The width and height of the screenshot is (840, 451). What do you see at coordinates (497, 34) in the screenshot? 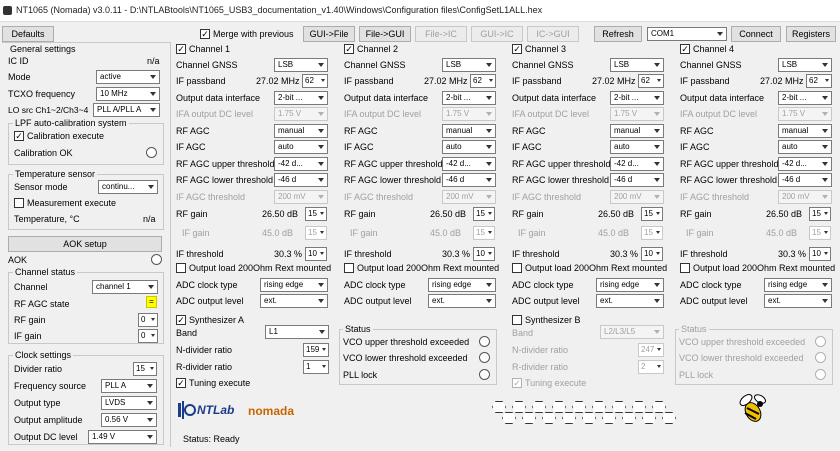
I see `gui-to-ic-button: GUI->IC` at bounding box center [497, 34].